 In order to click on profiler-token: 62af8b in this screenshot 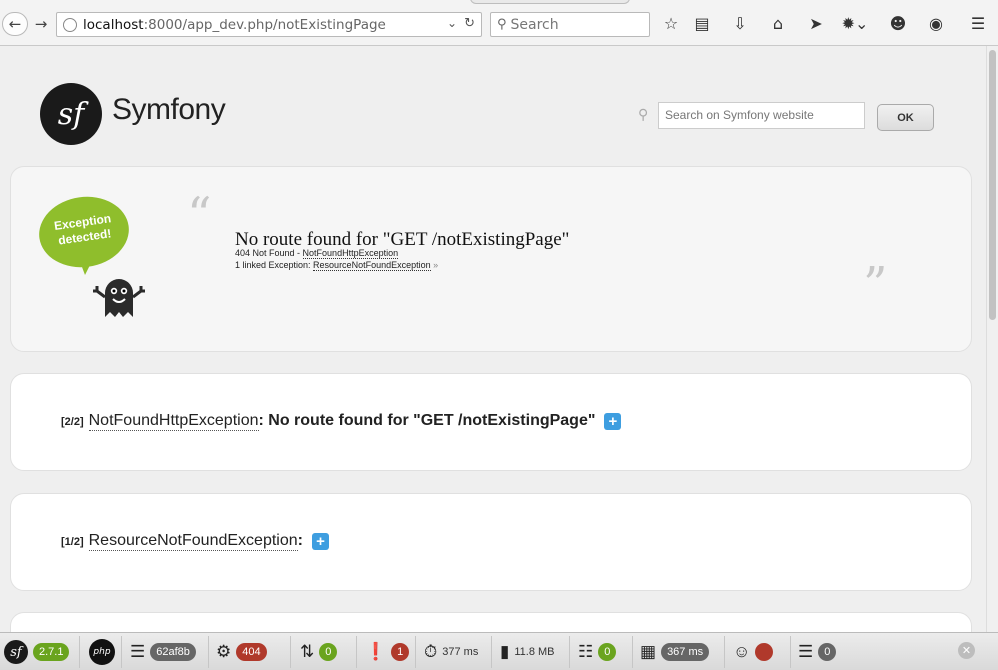, I will do `click(173, 652)`.